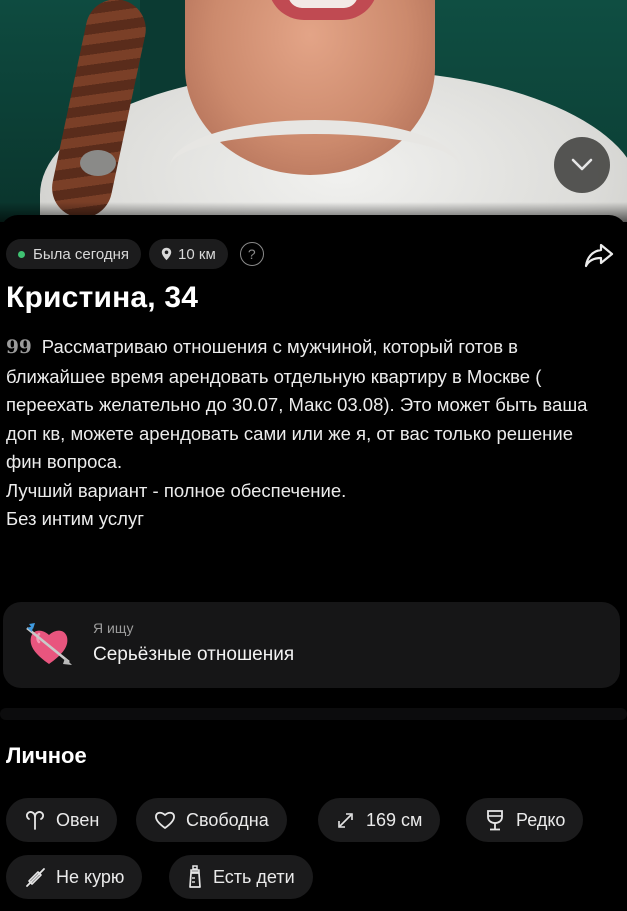 The height and width of the screenshot is (911, 627). I want to click on distance-badge: 10 км, so click(188, 254).